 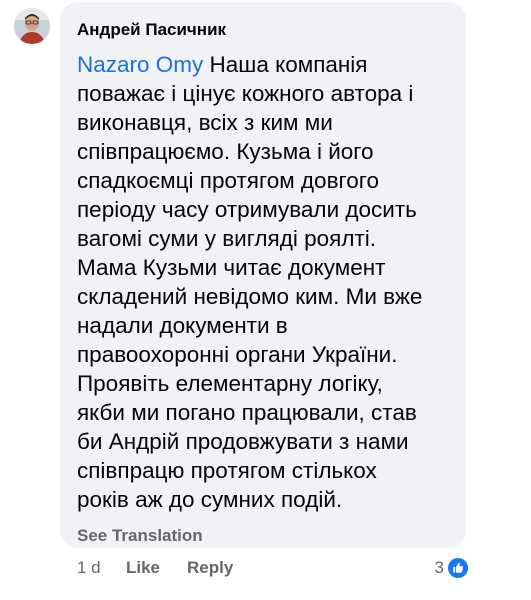 I want to click on see-translation-link: See Translation, so click(x=263, y=536).